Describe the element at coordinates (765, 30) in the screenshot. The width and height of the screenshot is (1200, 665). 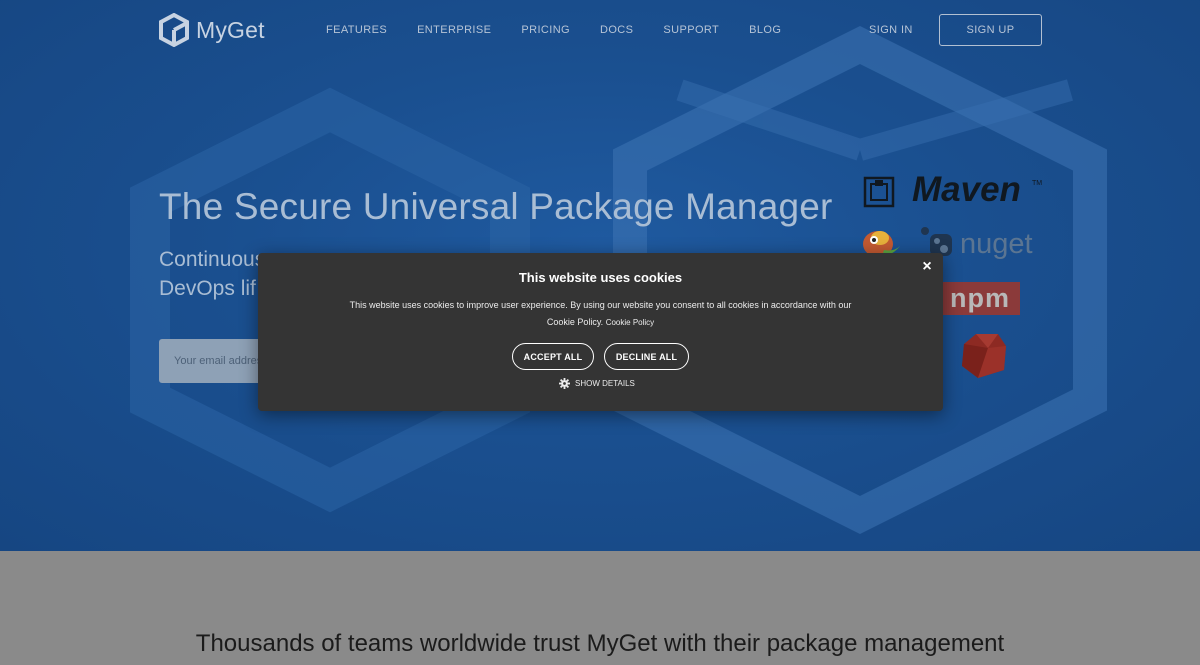
I see `nav-link-blog: BLOG` at that location.